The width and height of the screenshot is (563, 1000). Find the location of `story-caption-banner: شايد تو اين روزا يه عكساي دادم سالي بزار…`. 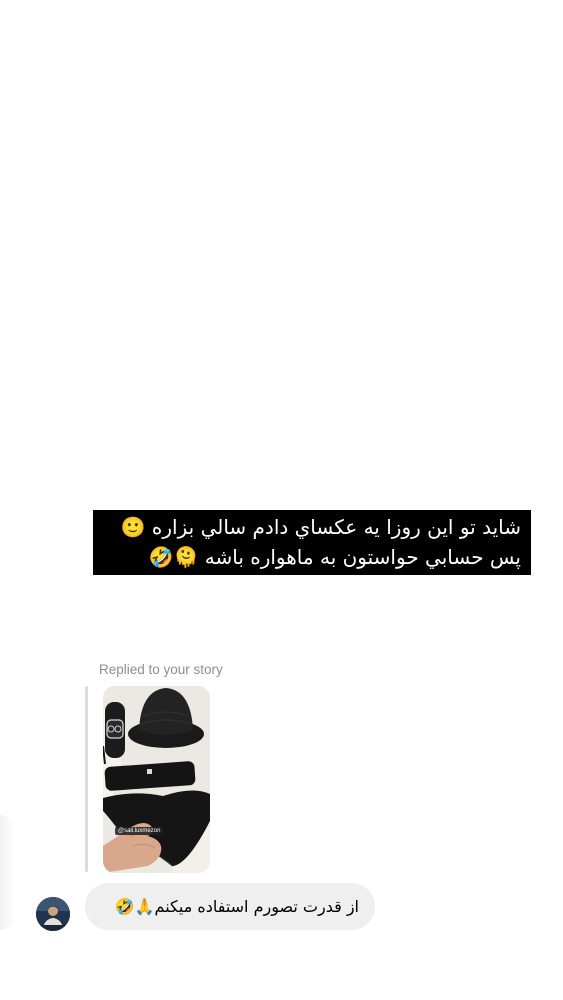

story-caption-banner: شايد تو اين روزا يه عكساي دادم سالي بزار… is located at coordinates (312, 542).